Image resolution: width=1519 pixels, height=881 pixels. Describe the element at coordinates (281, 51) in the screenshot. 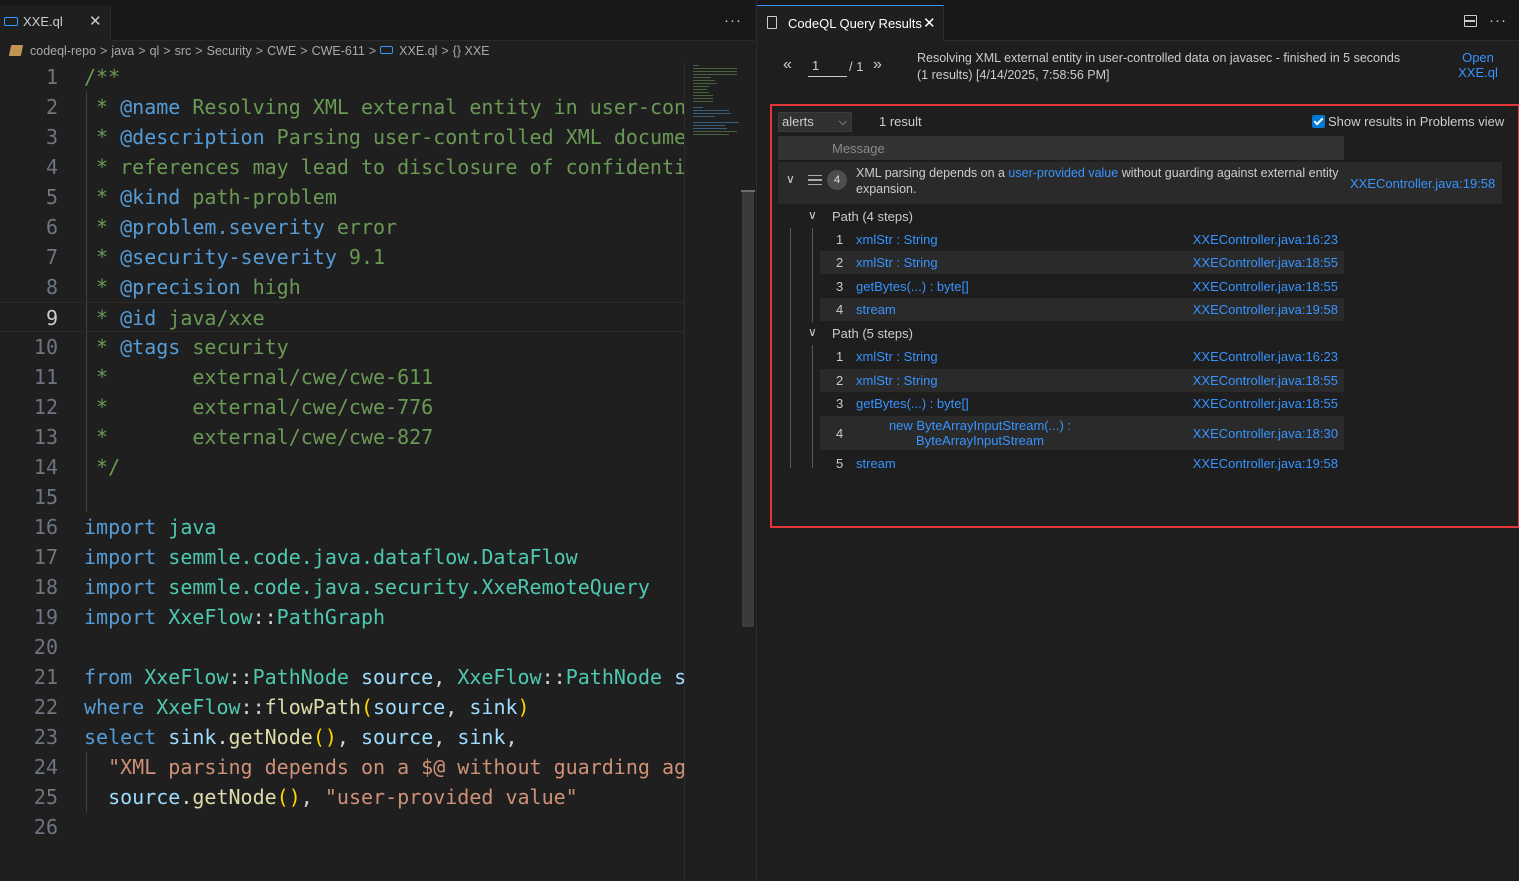

I see `breadcrumb-item: CWE` at that location.